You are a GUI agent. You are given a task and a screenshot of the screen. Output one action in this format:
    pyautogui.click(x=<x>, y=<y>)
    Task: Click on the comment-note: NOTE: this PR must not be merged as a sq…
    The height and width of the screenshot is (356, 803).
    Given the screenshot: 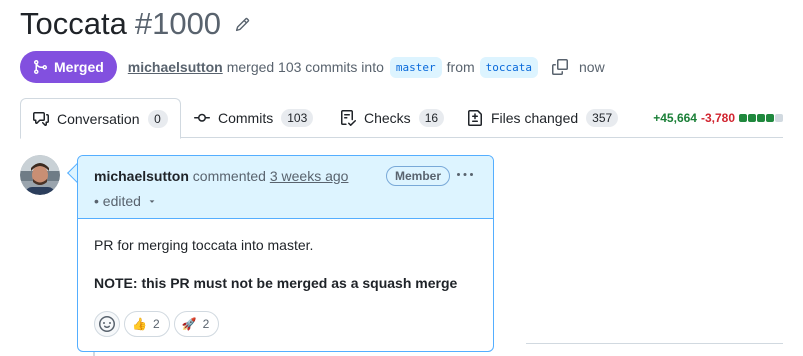 What is the action you would take?
    pyautogui.click(x=276, y=283)
    